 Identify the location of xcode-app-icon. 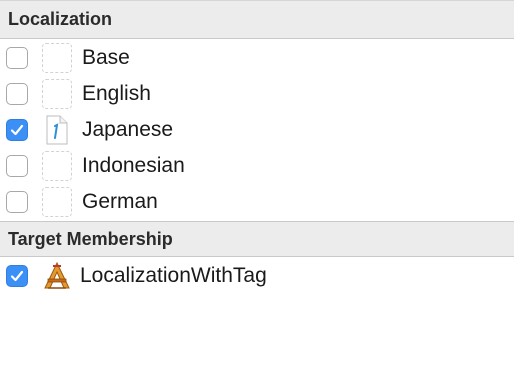
(57, 276).